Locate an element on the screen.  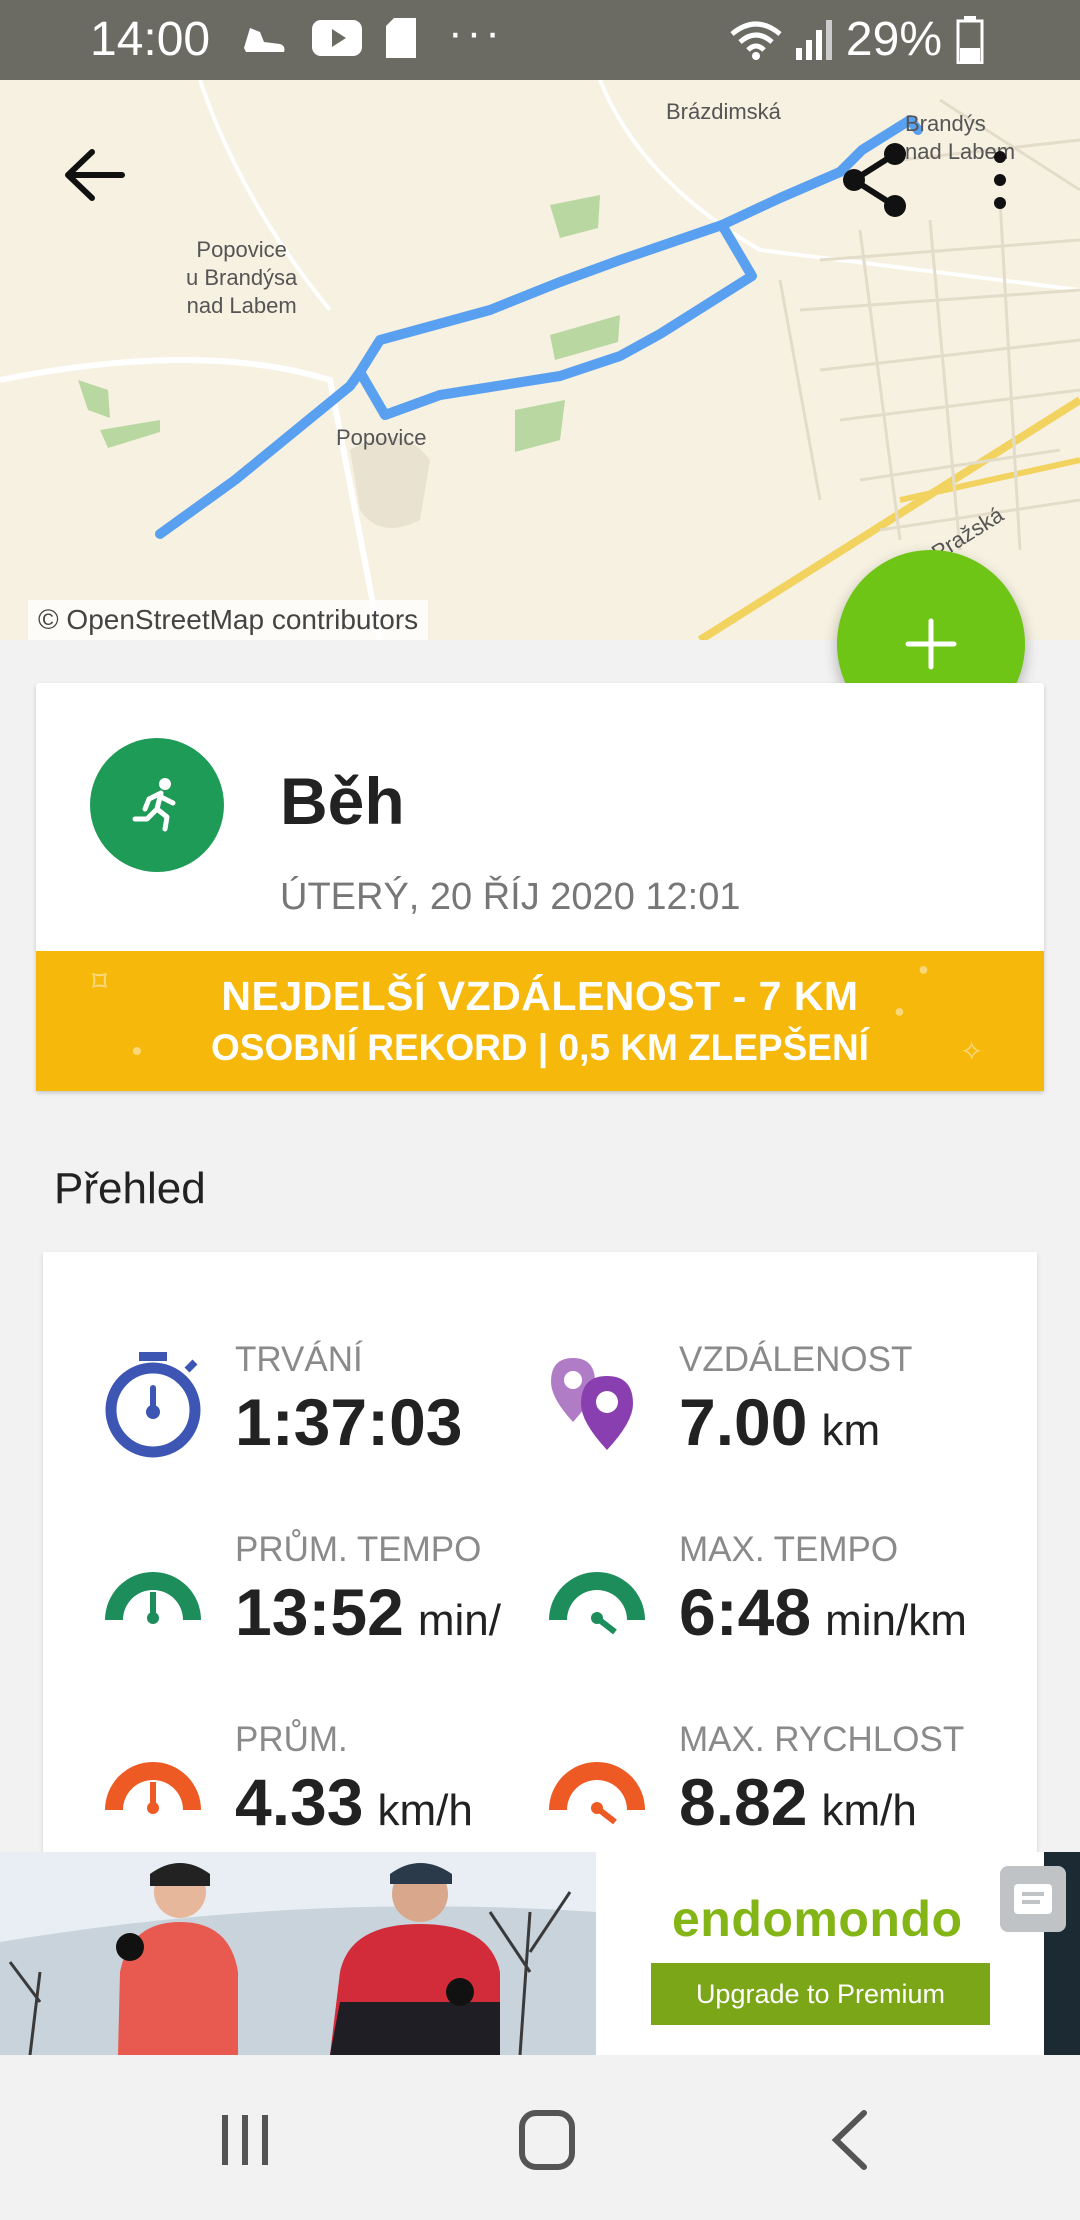
sd-card-icon is located at coordinates (401, 38).